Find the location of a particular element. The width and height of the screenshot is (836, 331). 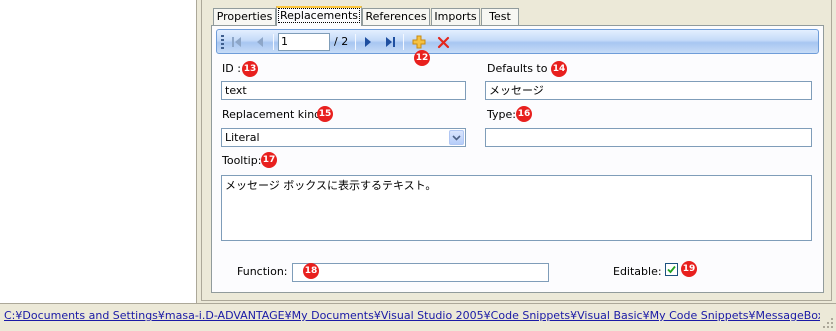

toolbar-grip is located at coordinates (222, 42).